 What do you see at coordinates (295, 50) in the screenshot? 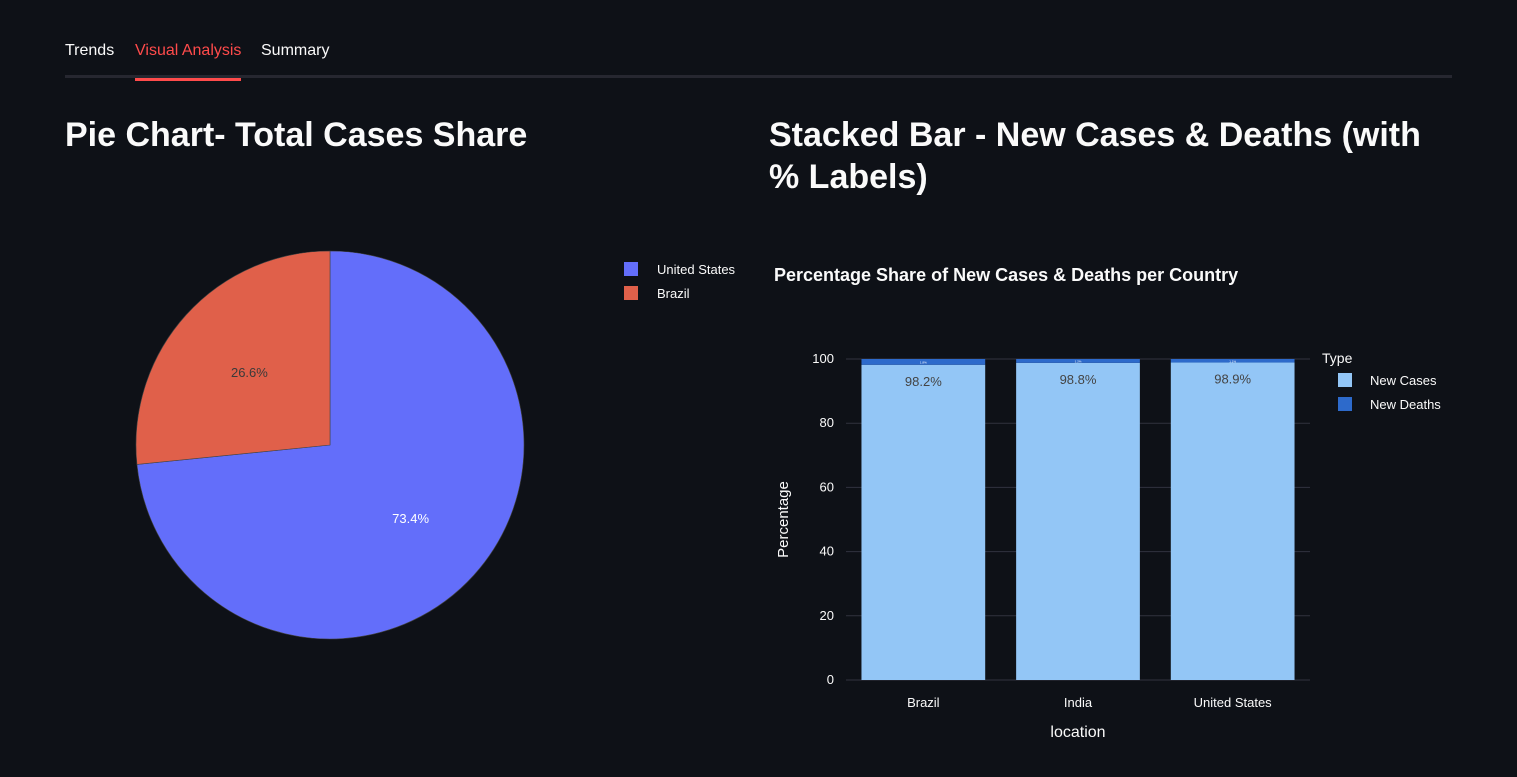
I see `tab-summary-label: Summary` at bounding box center [295, 50].